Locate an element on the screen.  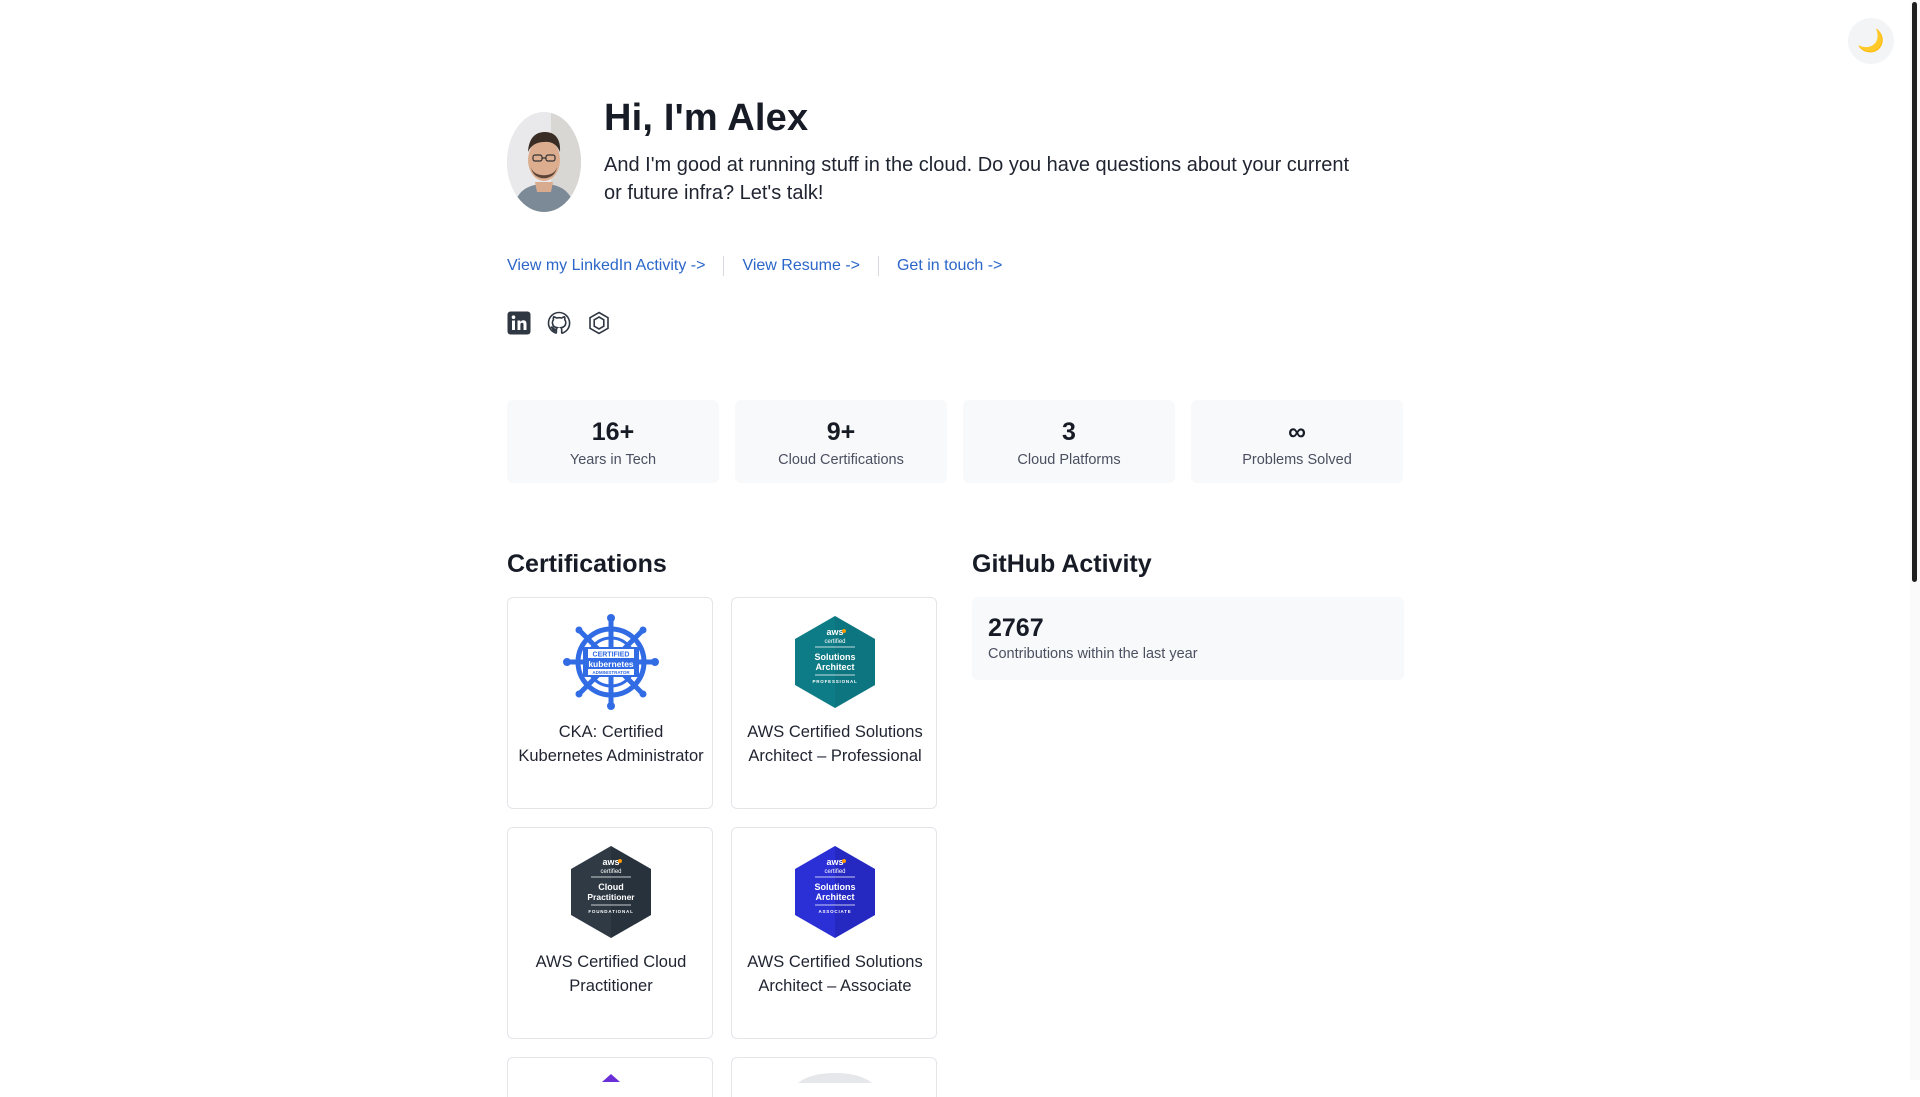
stat-label: Problems Solved is located at coordinates (1297, 460).